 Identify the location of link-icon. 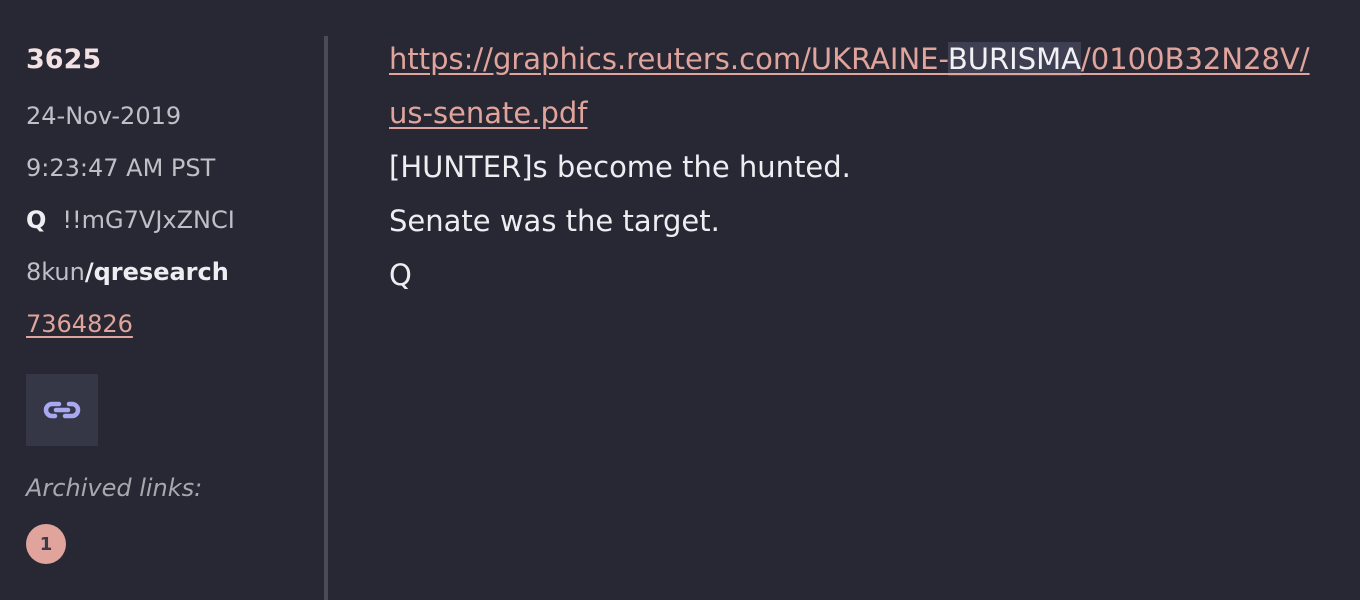
(62, 410).